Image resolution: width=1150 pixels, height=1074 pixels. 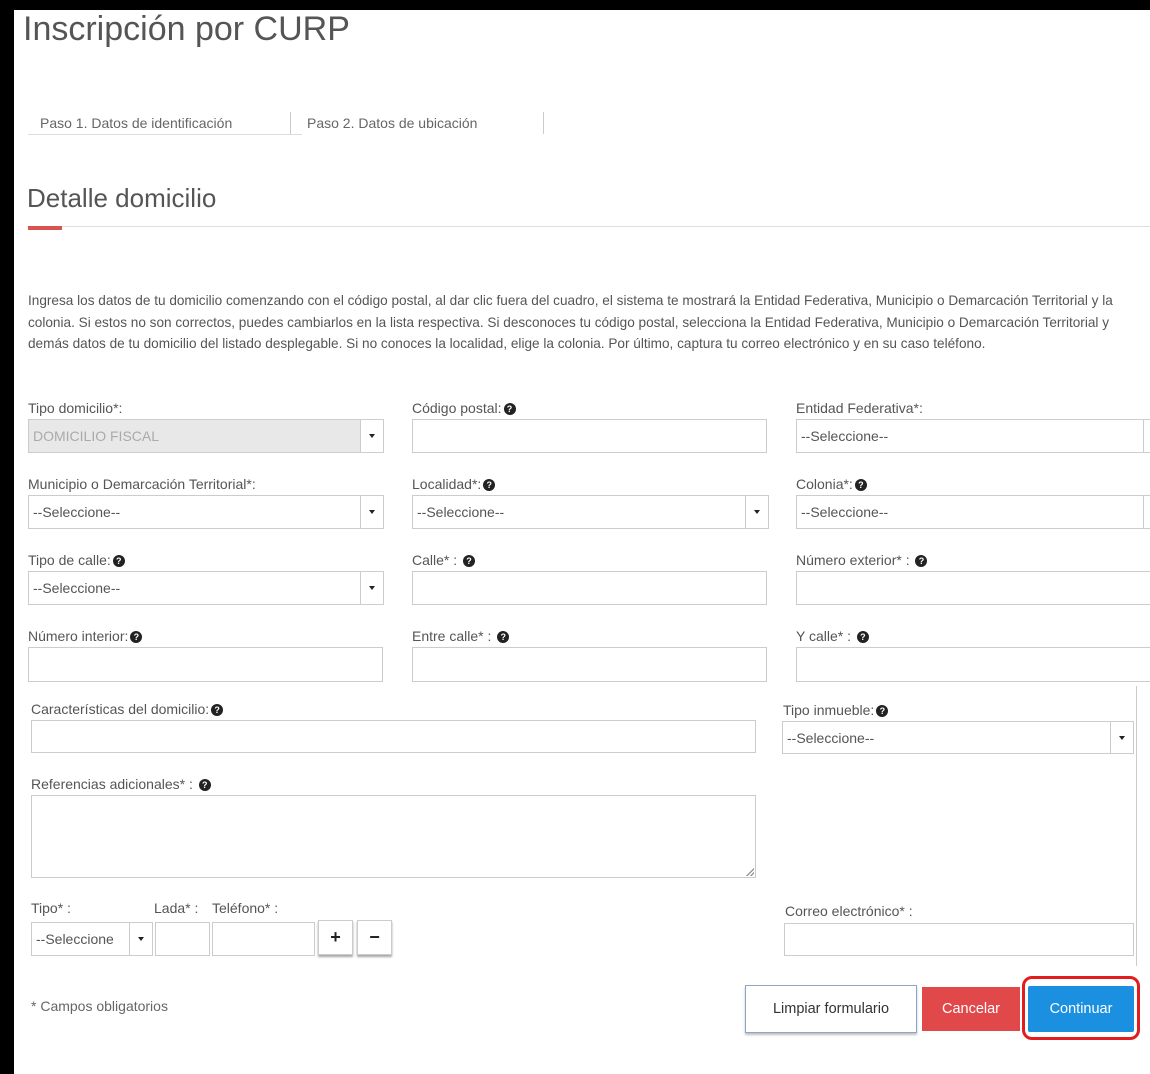 What do you see at coordinates (589, 588) in the screenshot?
I see `calle-input` at bounding box center [589, 588].